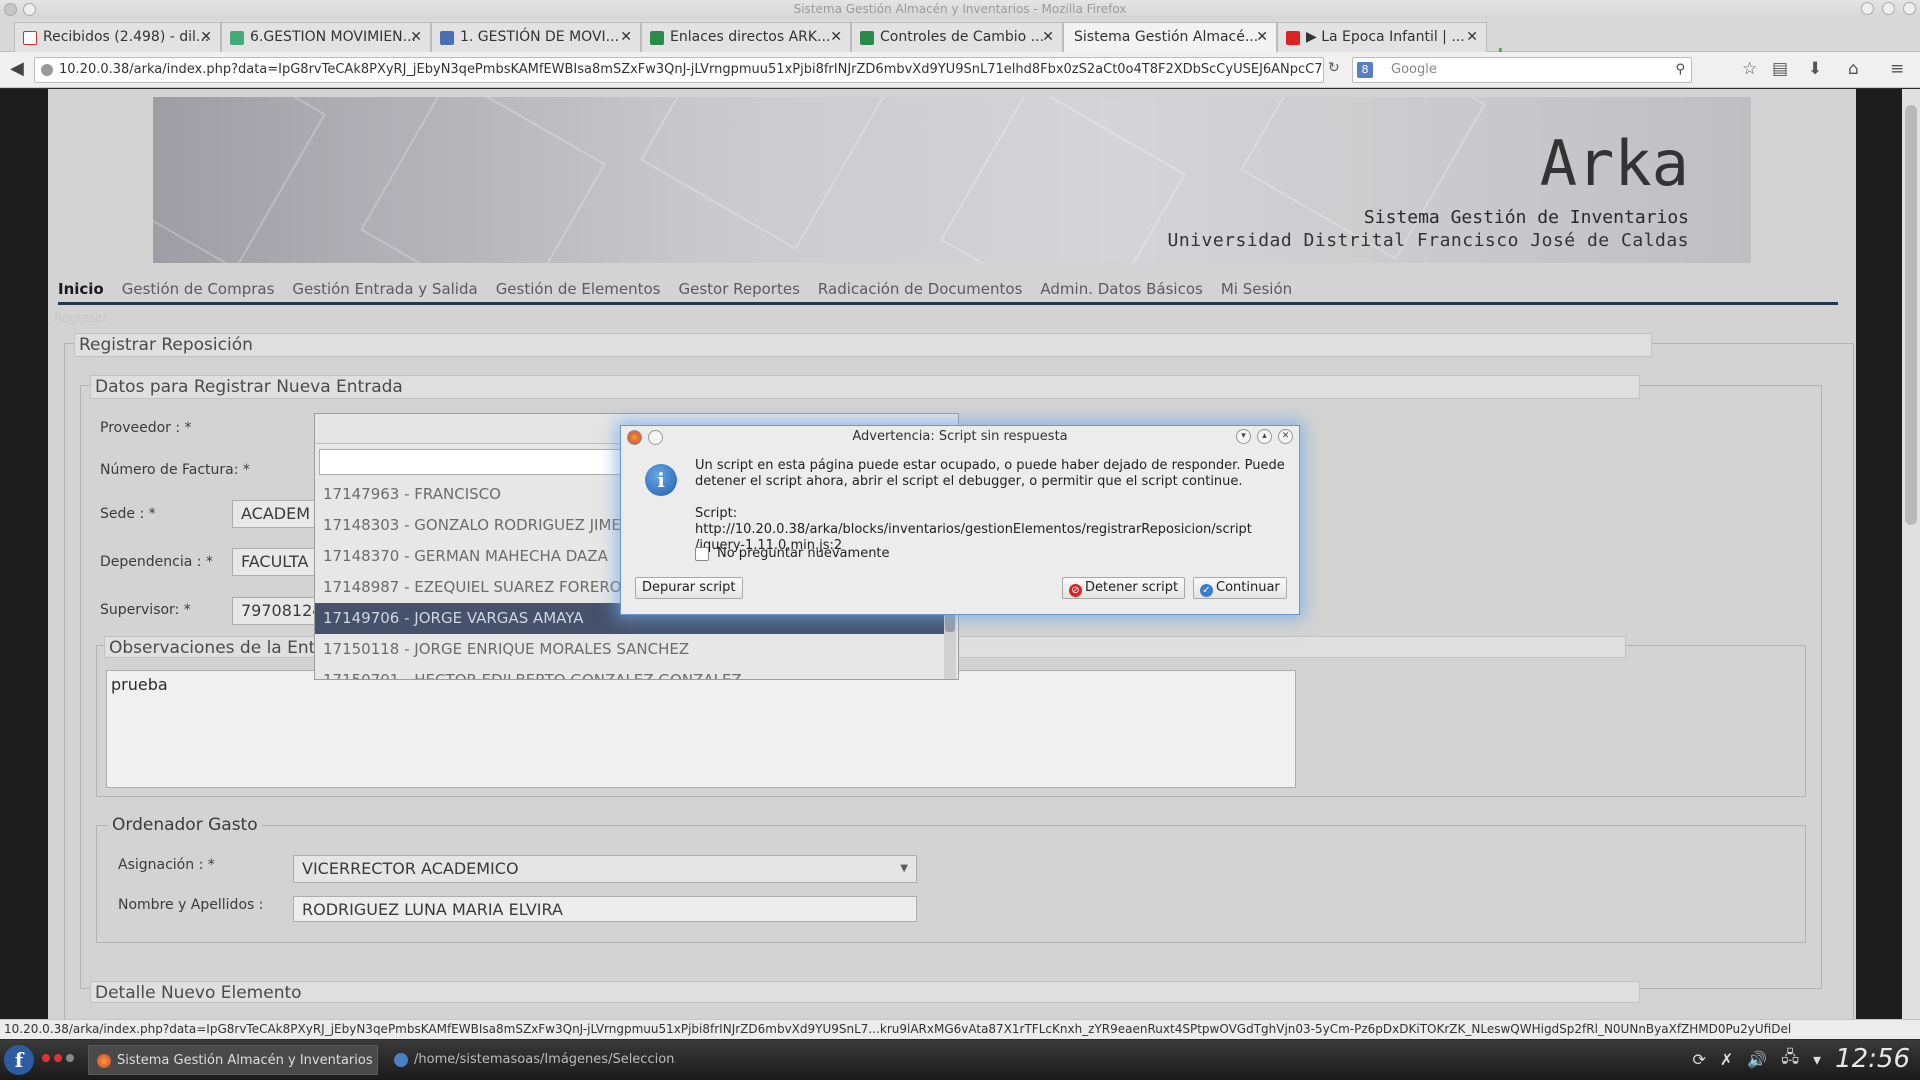 This screenshot has height=1080, width=1920. What do you see at coordinates (1790, 1059) in the screenshot?
I see `network-icon: 🖧` at bounding box center [1790, 1059].